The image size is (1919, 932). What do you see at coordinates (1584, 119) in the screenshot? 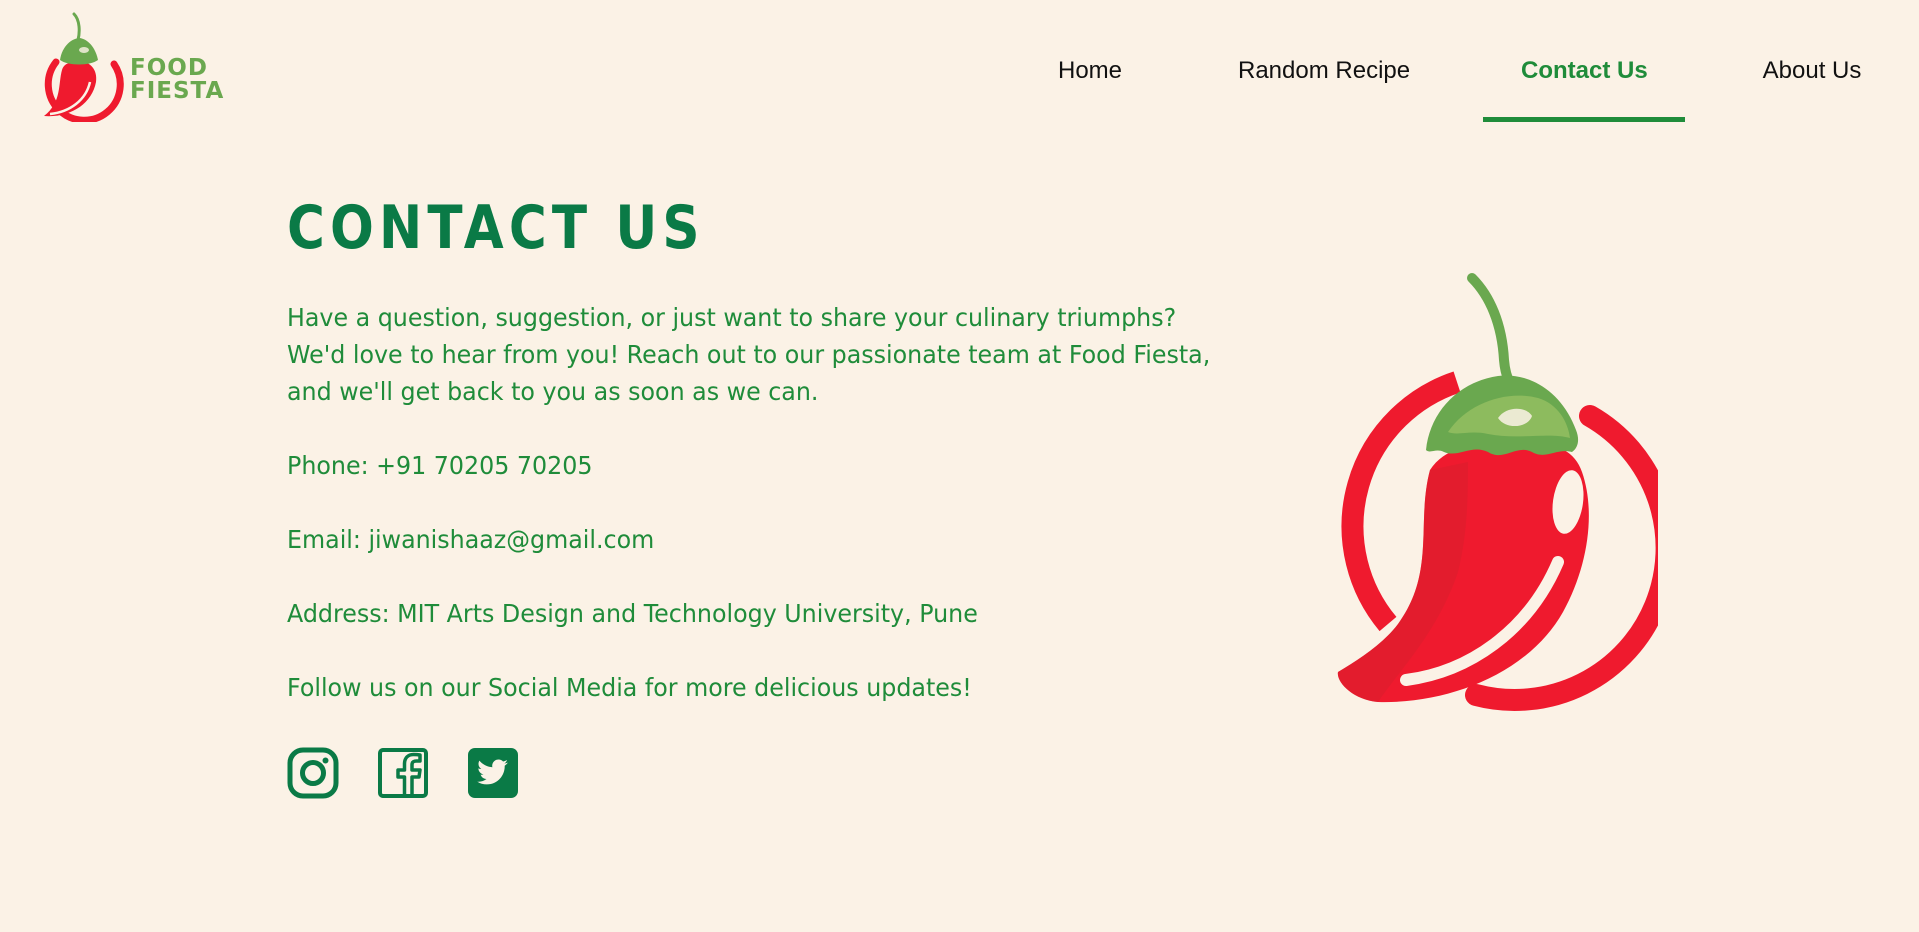
I see `active-tab-indicator` at bounding box center [1584, 119].